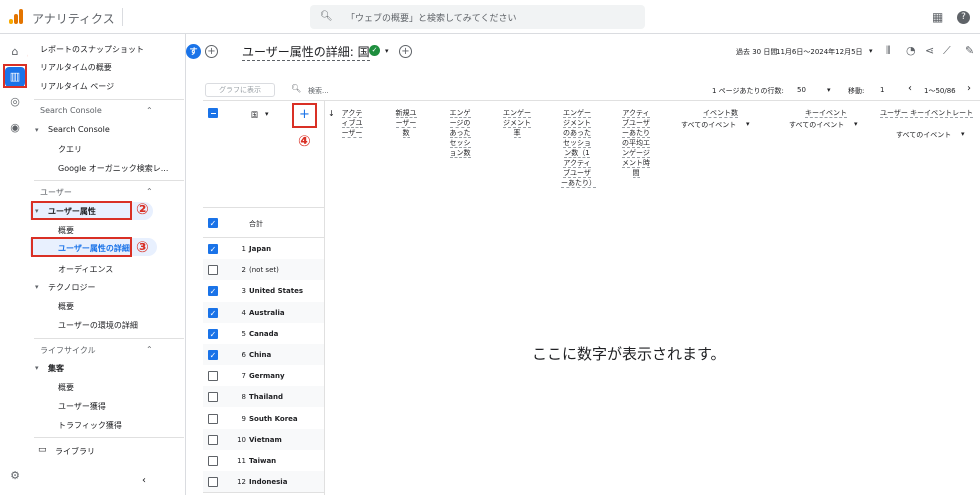  Describe the element at coordinates (963, 17) in the screenshot. I see `help-icon: ?` at that location.